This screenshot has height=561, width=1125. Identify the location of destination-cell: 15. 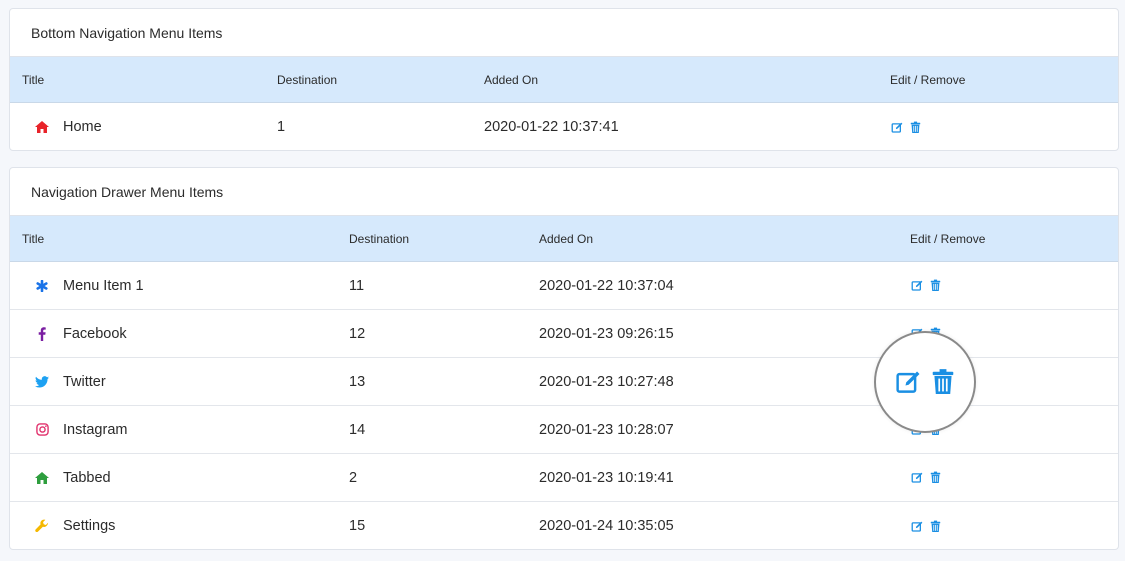
(357, 526).